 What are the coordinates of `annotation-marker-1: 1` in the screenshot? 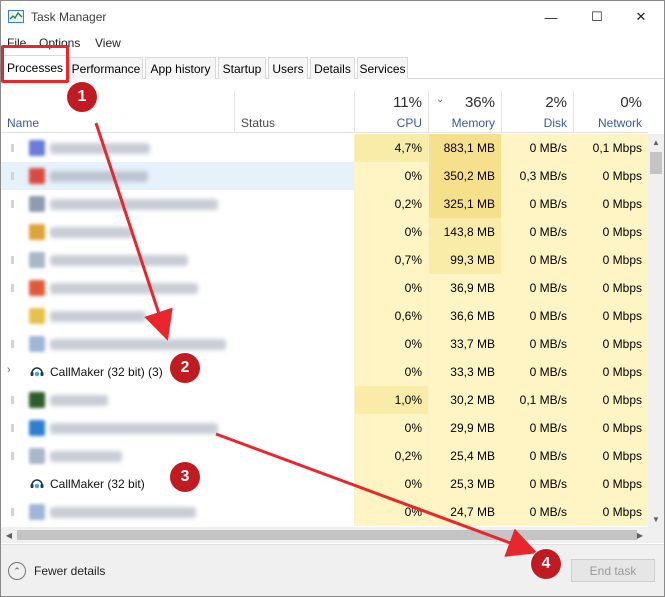 It's located at (82, 97).